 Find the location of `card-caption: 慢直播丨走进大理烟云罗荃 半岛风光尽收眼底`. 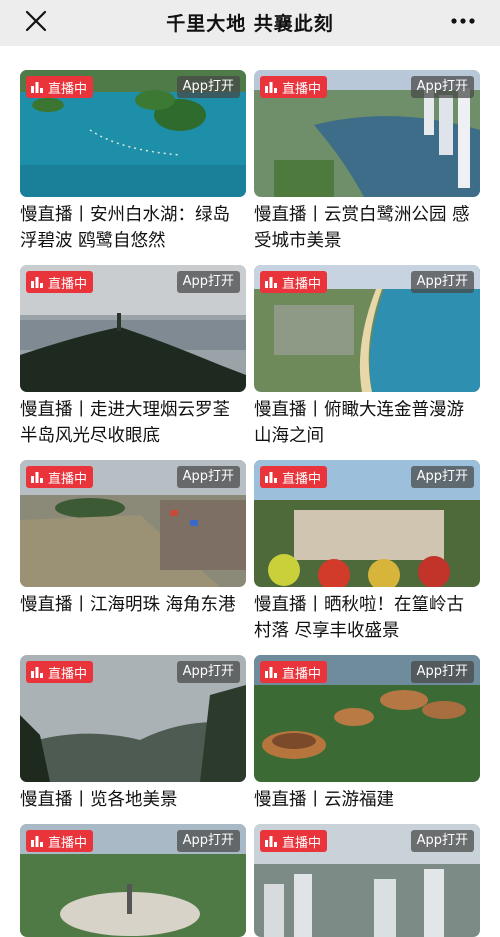

card-caption: 慢直播丨走进大理烟云罗荃 半岛风光尽收眼底 is located at coordinates (133, 423).